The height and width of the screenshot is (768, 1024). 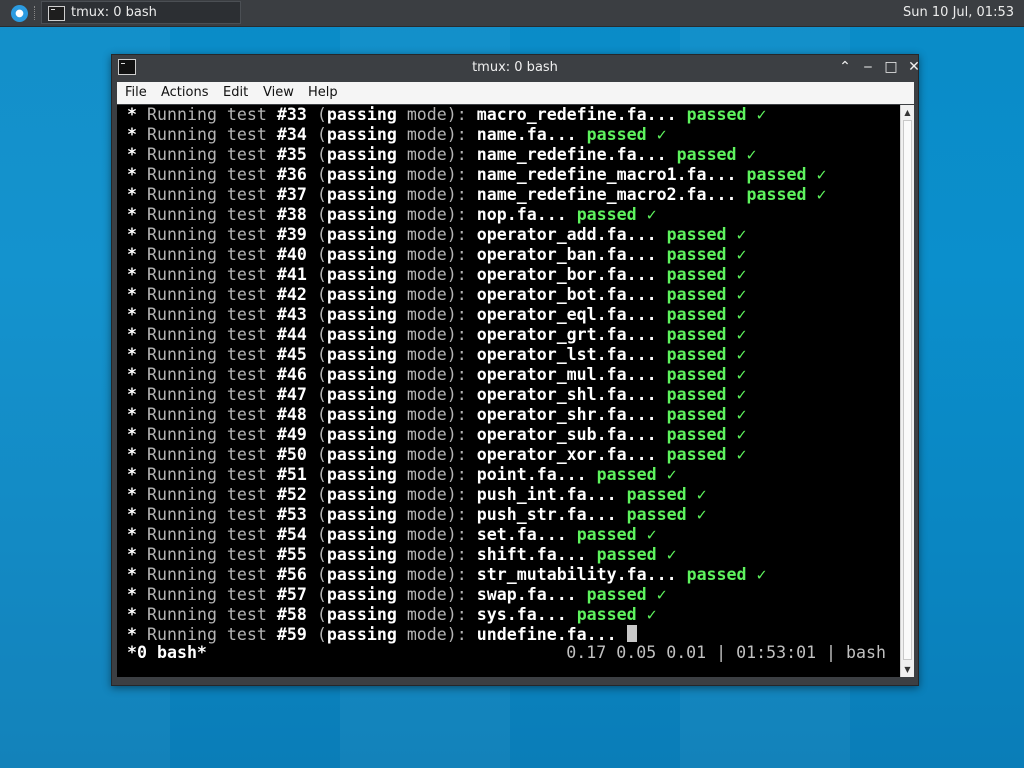 What do you see at coordinates (235, 92) in the screenshot?
I see `menu-edit: Edit` at bounding box center [235, 92].